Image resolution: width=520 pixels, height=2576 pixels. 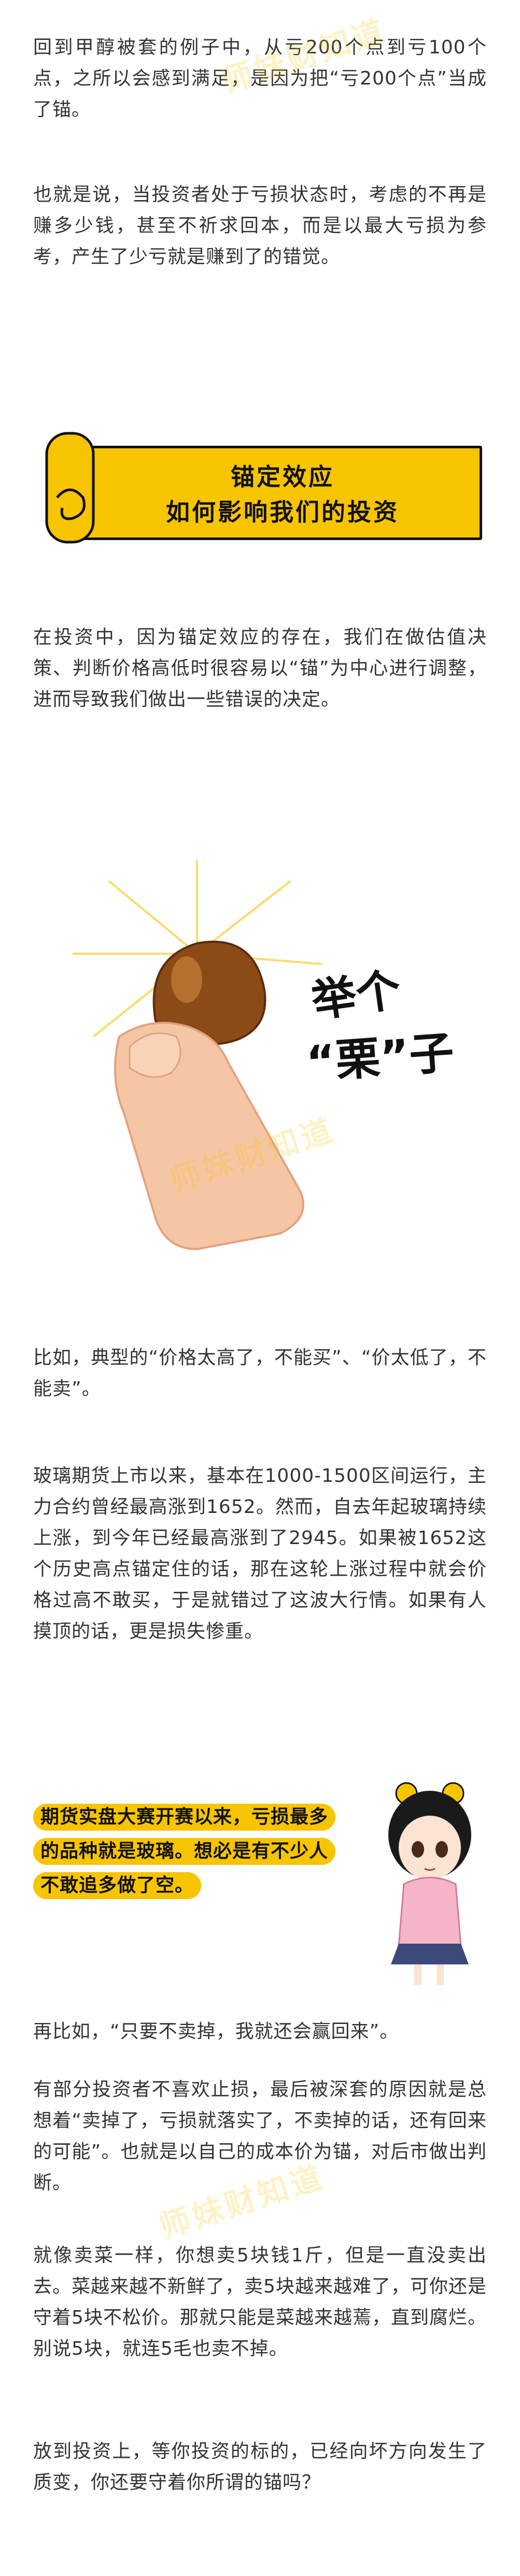 I want to click on highlight-line3: 不敢追多做了空。, so click(x=118, y=1885).